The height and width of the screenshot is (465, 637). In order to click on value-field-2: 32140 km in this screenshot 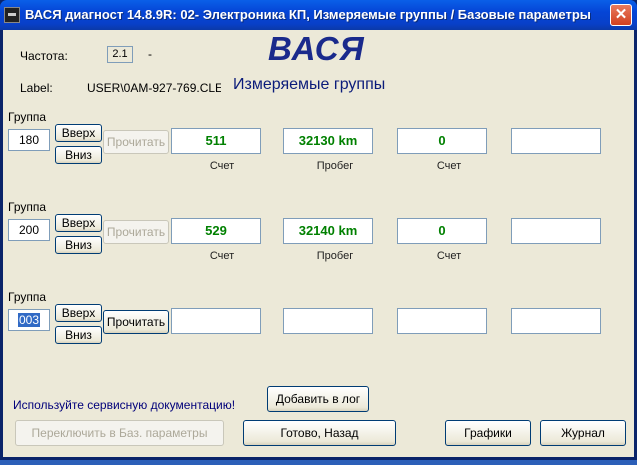, I will do `click(328, 231)`.